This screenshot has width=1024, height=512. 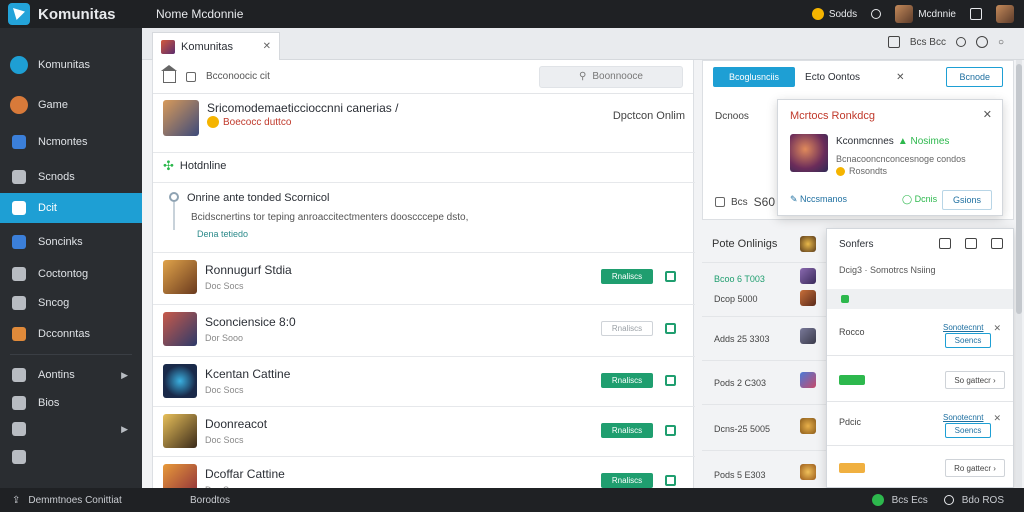 I want to click on search-input: ⚲ Boonnooce, so click(x=611, y=76).